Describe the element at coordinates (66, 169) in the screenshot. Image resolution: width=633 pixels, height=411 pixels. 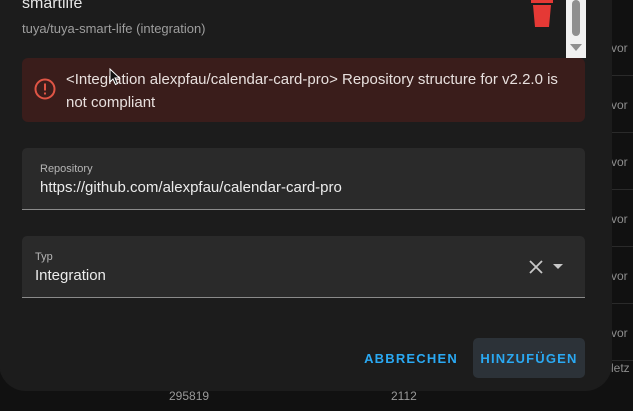
I see `repository-field-label: Repository` at that location.